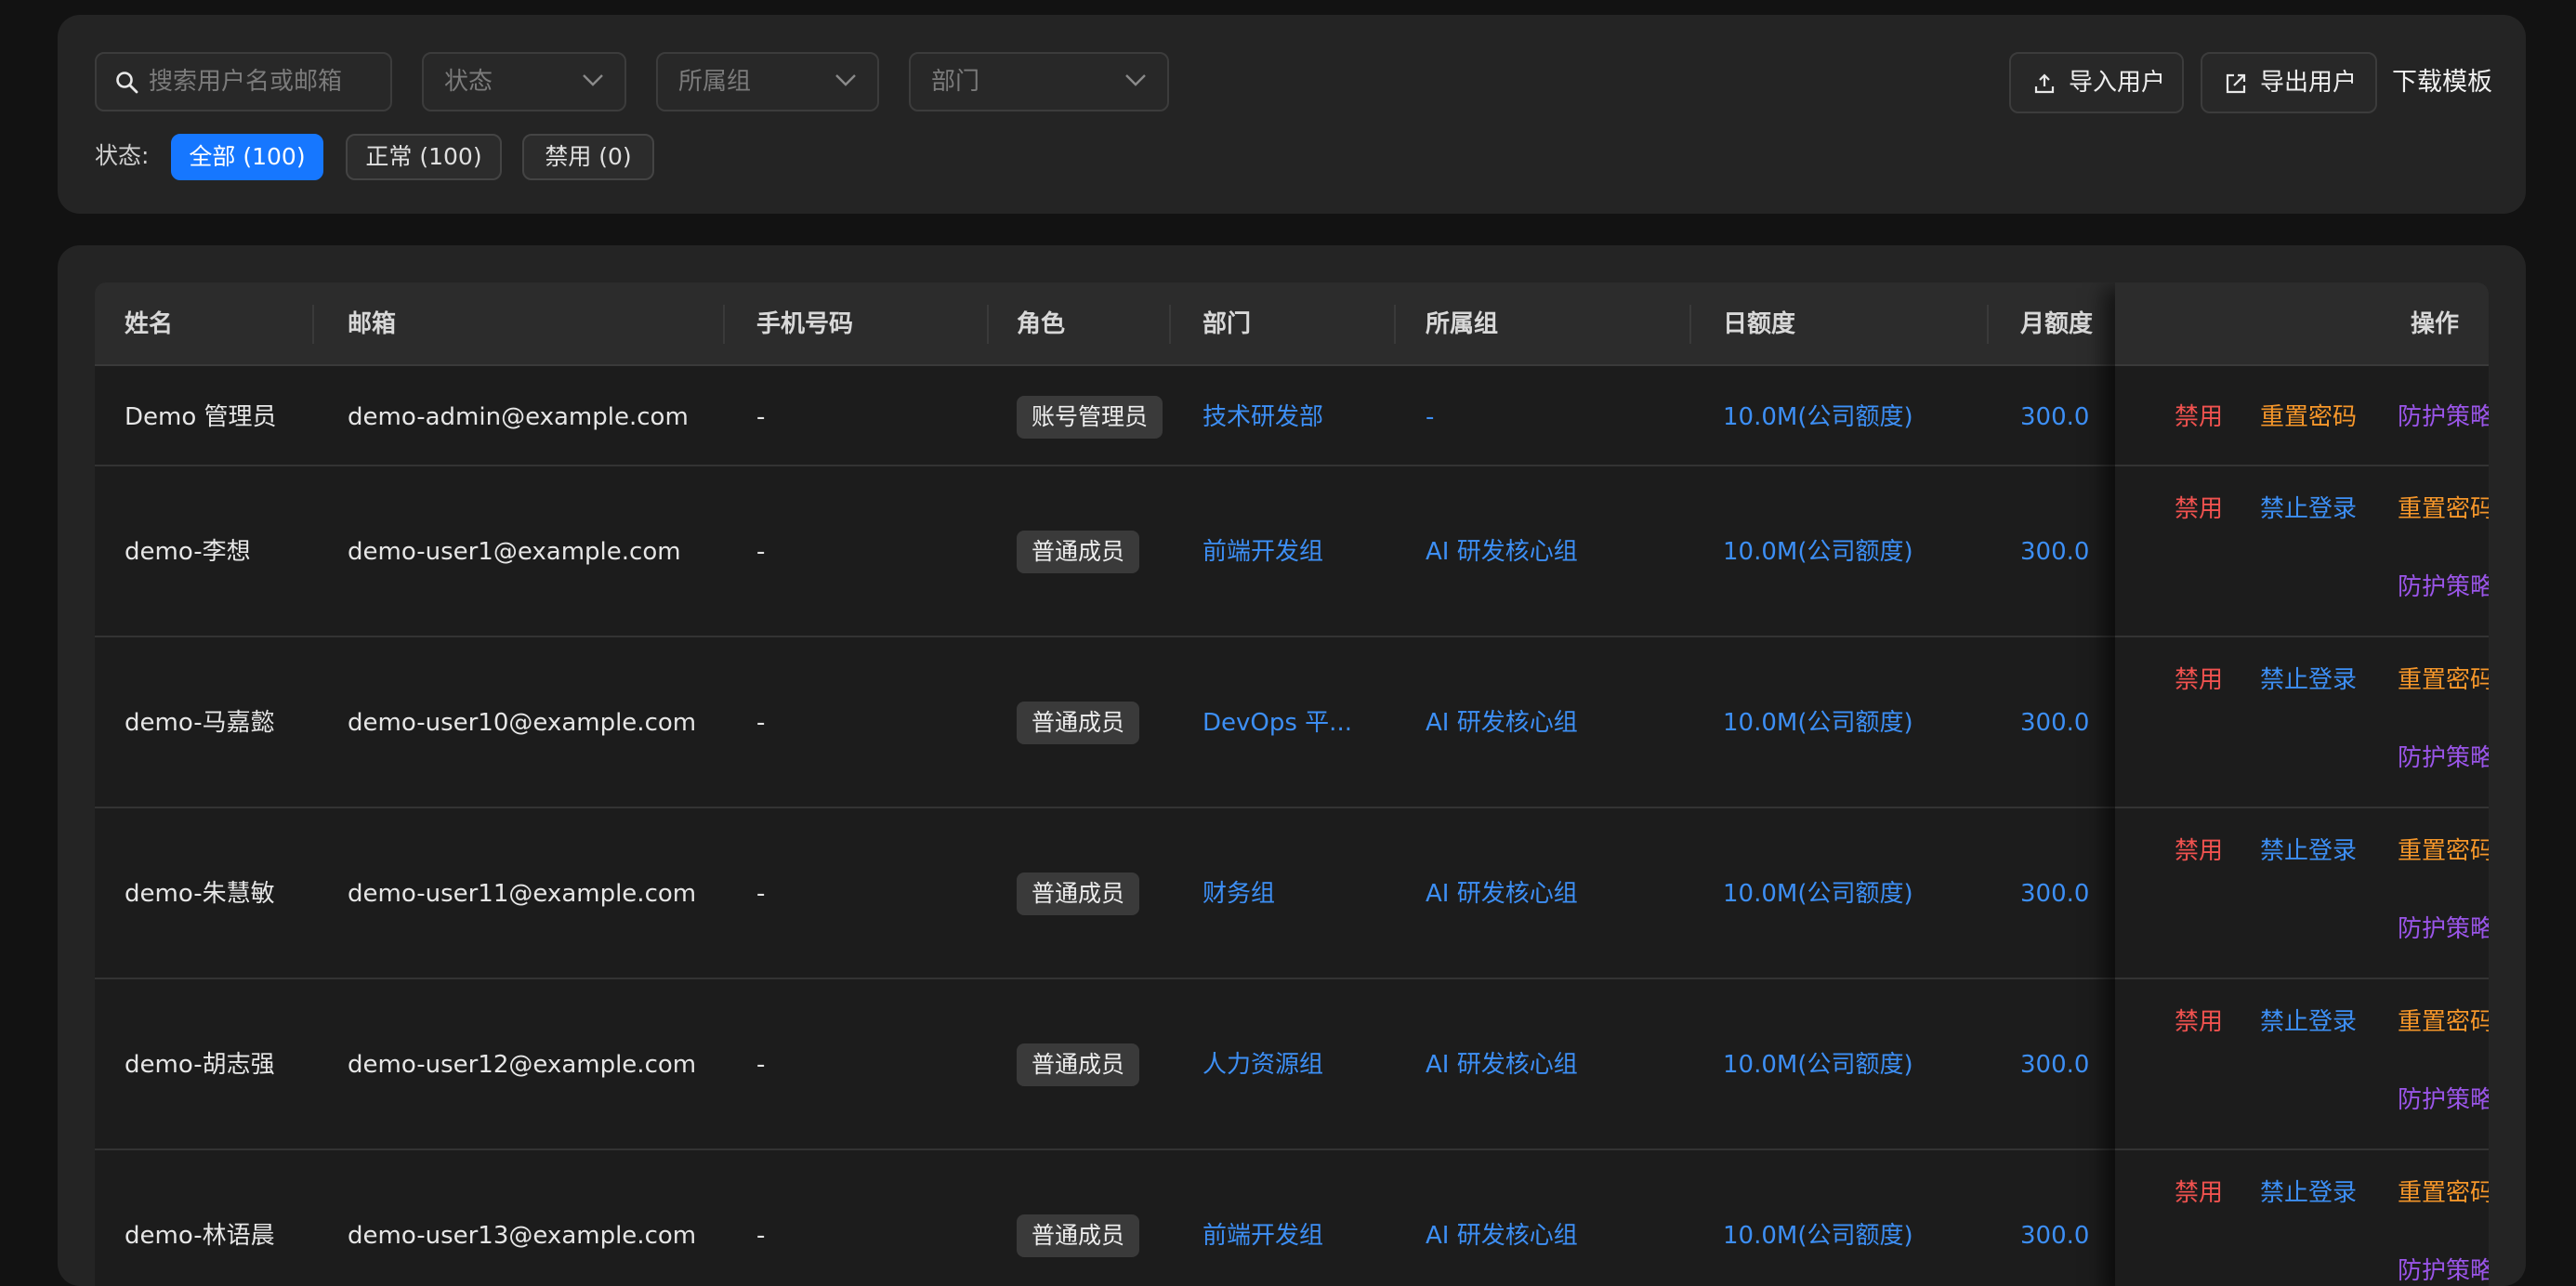 This screenshot has height=1286, width=2576. What do you see at coordinates (2117, 83) in the screenshot?
I see `import-users-label: 导入用户` at bounding box center [2117, 83].